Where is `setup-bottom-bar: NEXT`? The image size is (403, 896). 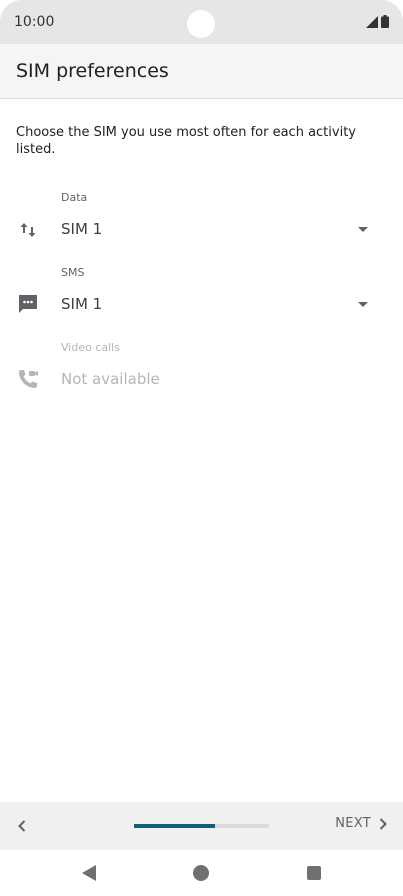 setup-bottom-bar: NEXT is located at coordinates (201, 826).